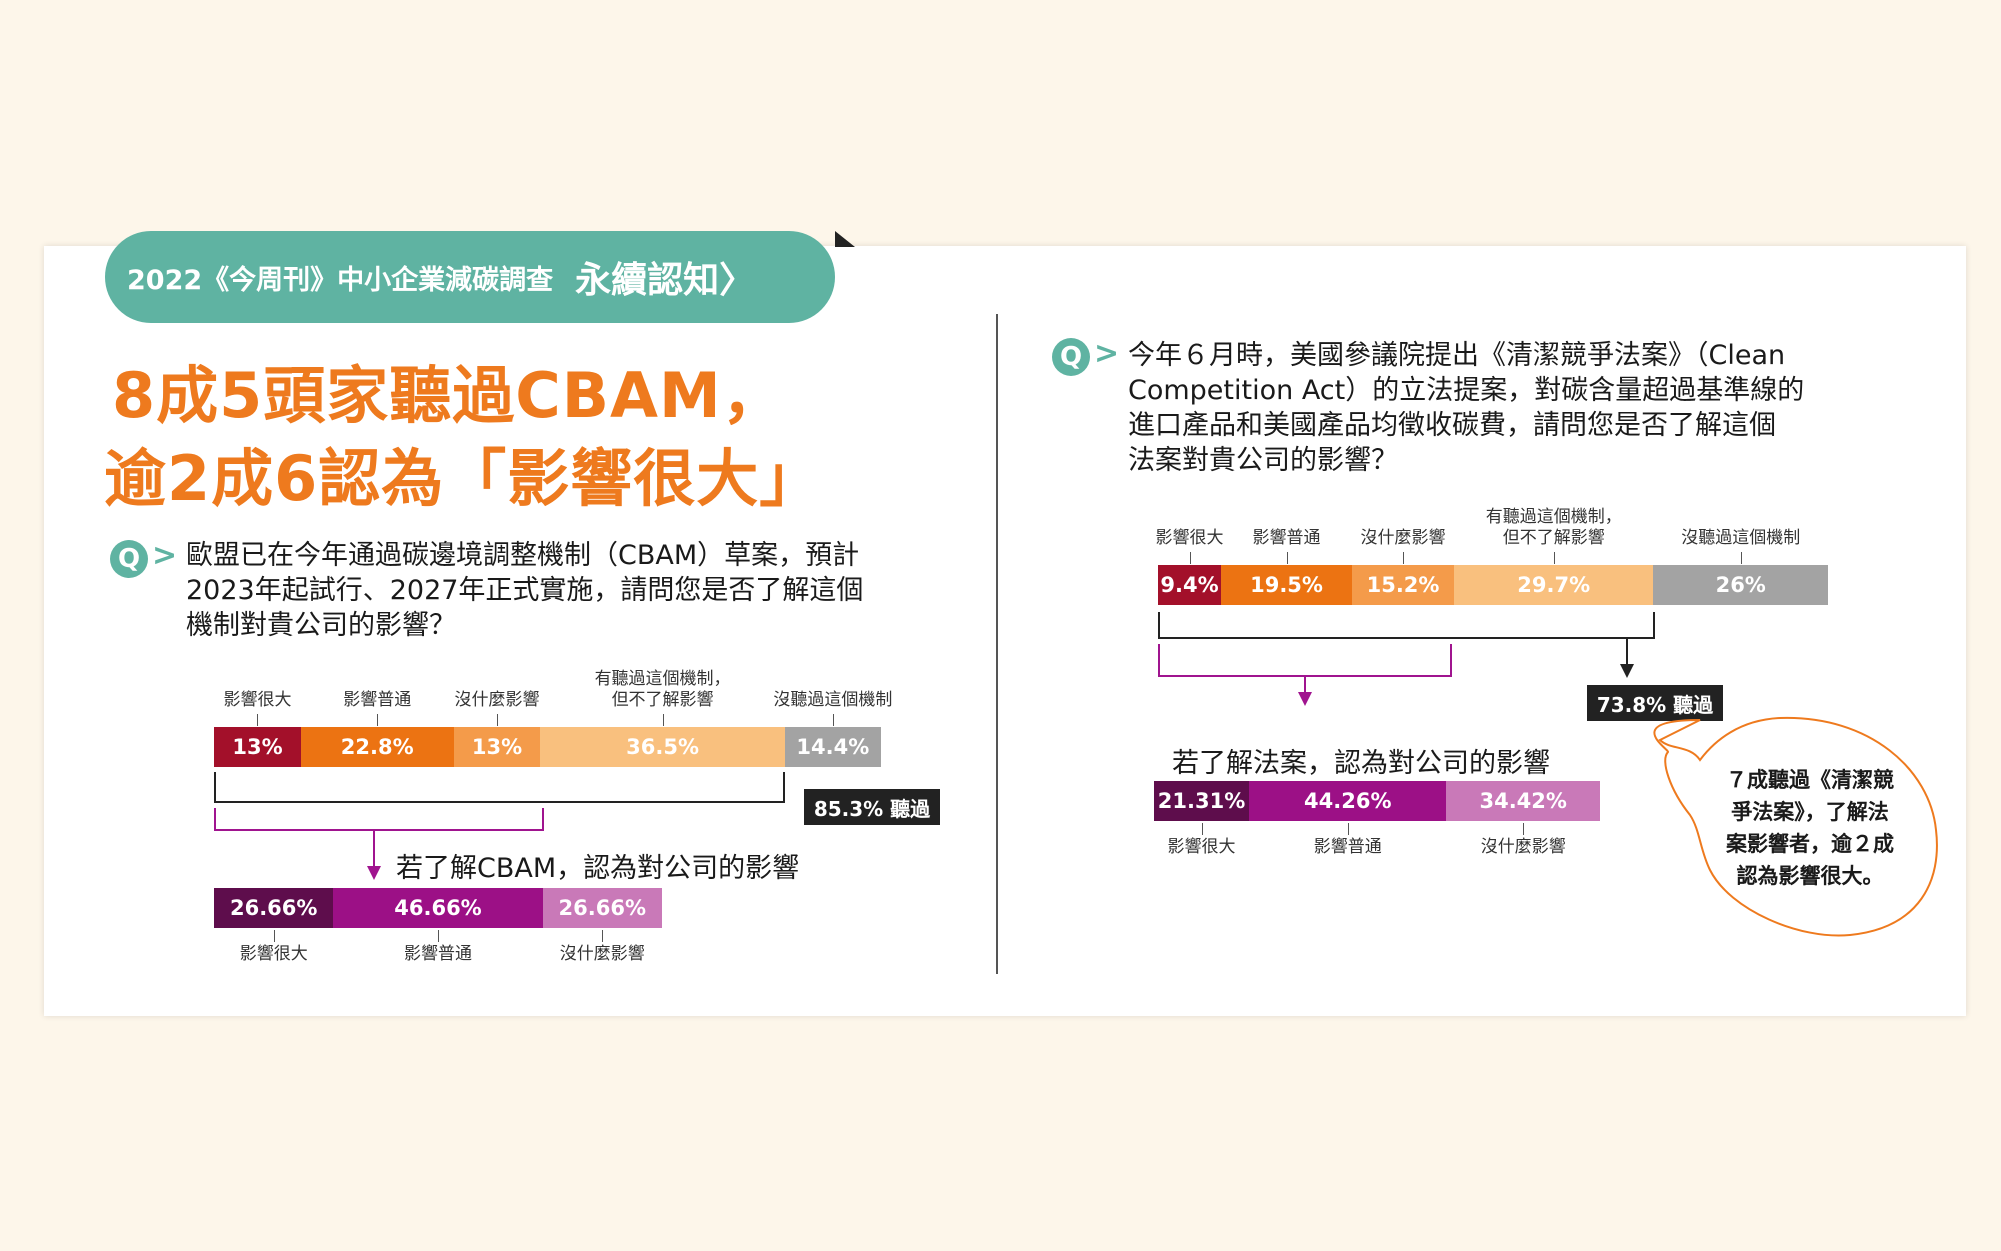  What do you see at coordinates (1810, 876) in the screenshot?
I see `callout-line: 認為影響很大。` at bounding box center [1810, 876].